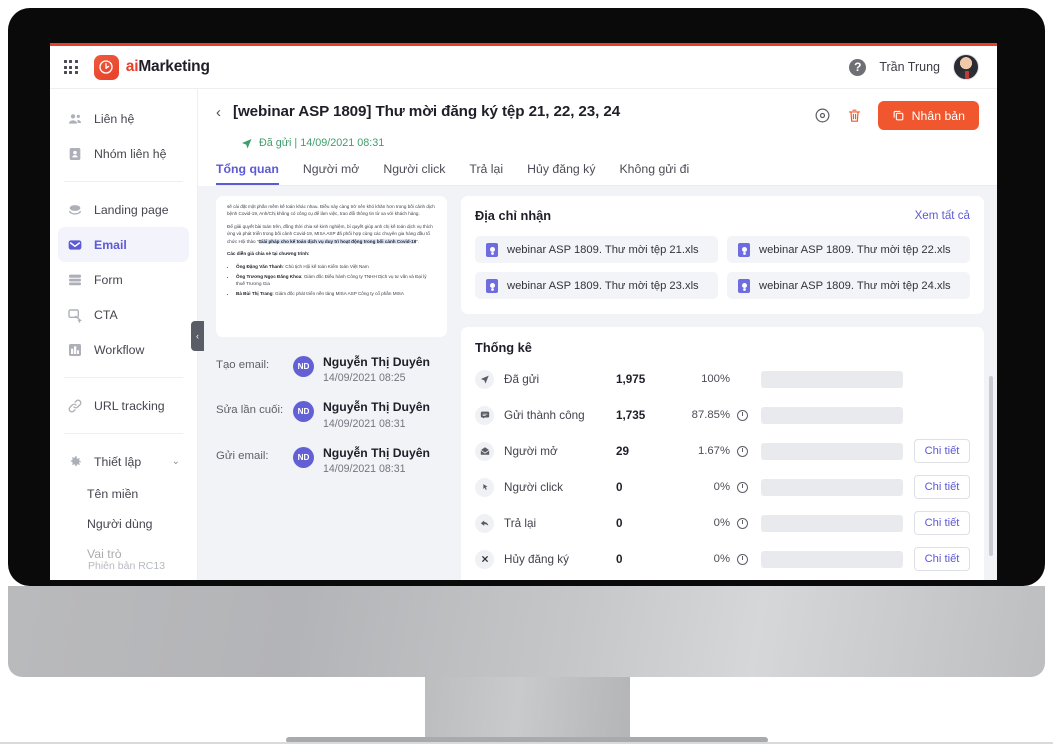 This screenshot has height=754, width=1053. I want to click on sidebar-item-nhom-lien-he: Nhóm liên hệ, so click(123, 153).